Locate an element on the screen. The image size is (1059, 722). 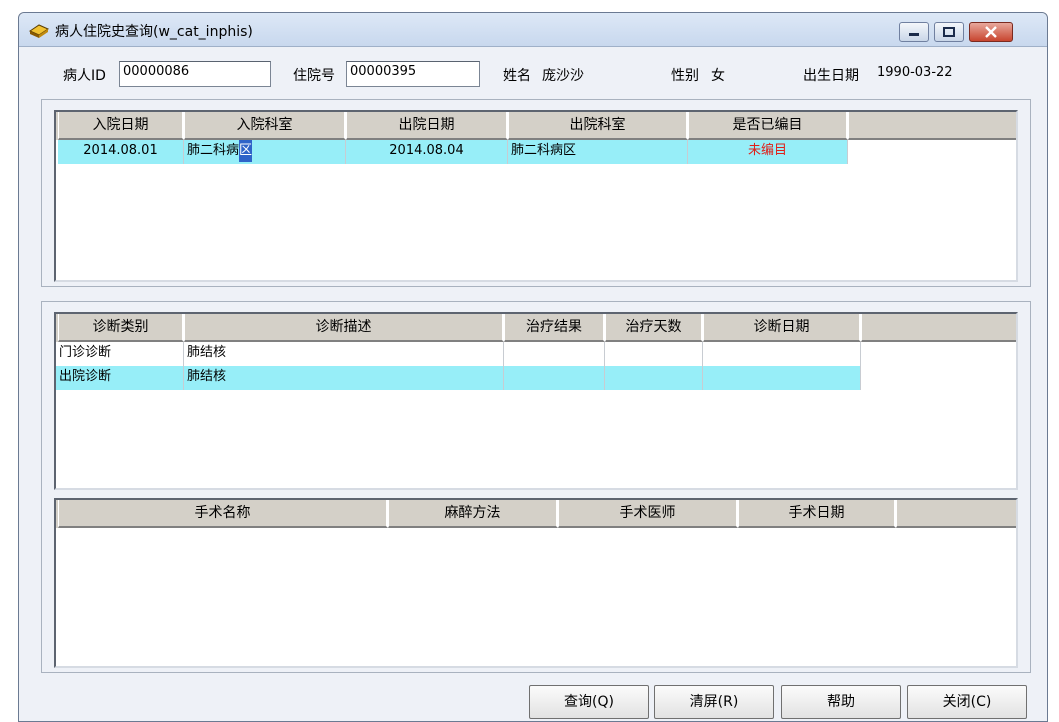
admissions-header: 入院日期 入院科室 出院日期 出院科室 是否已编目 is located at coordinates (536, 126).